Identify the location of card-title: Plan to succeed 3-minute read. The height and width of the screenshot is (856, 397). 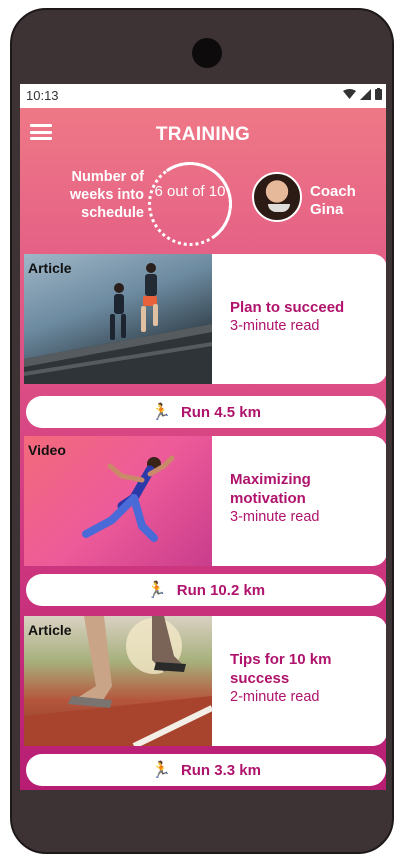
(305, 317).